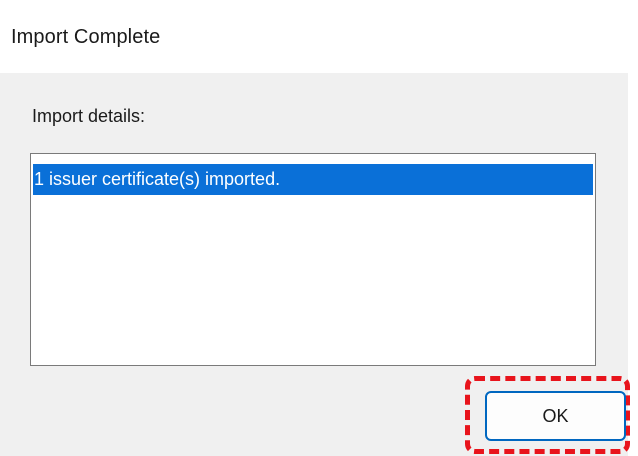  What do you see at coordinates (89, 116) in the screenshot?
I see `import-details-label: Import details:` at bounding box center [89, 116].